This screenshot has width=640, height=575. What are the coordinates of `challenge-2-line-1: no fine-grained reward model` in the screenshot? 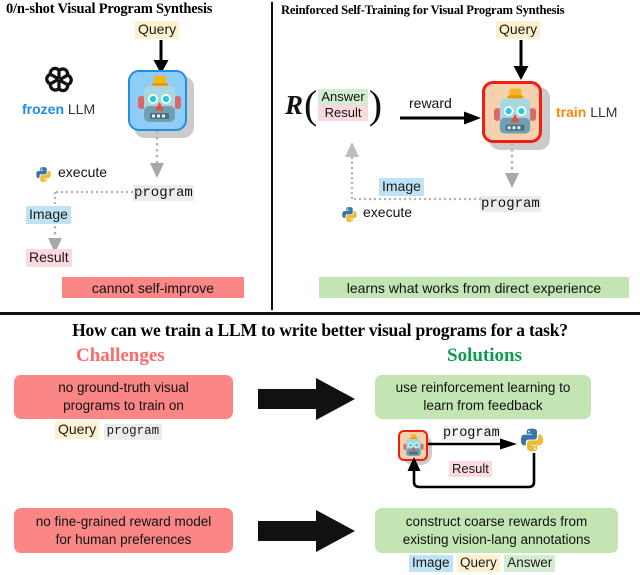 It's located at (123, 521).